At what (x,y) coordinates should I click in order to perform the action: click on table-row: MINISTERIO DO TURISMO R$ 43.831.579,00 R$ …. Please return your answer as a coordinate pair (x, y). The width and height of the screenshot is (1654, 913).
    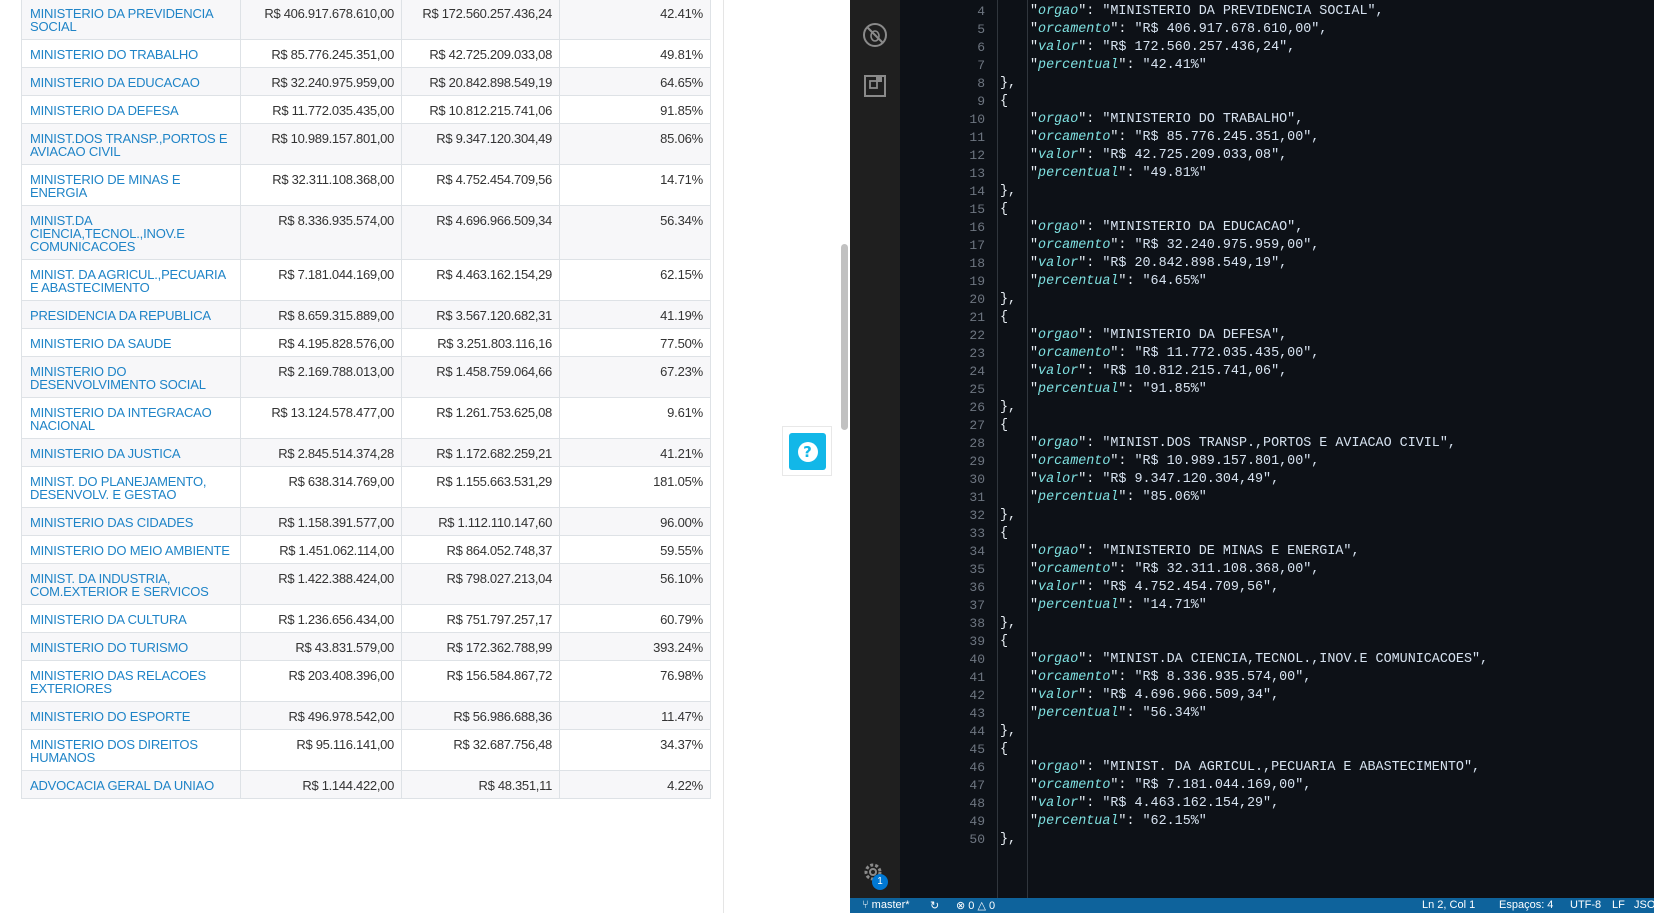
    Looking at the image, I should click on (366, 646).